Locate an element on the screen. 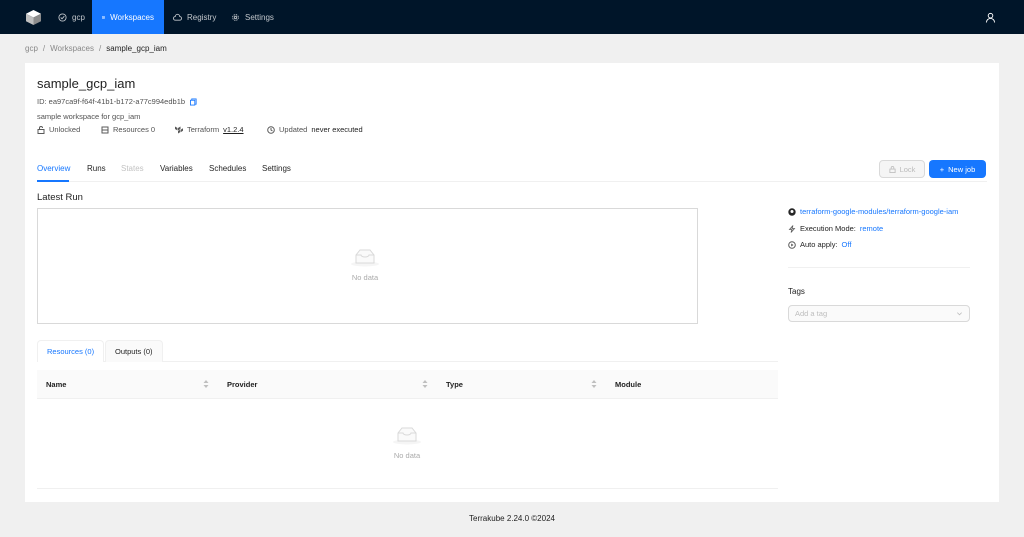 Image resolution: width=1024 pixels, height=537 pixels. nav-registry: Registry is located at coordinates (194, 17).